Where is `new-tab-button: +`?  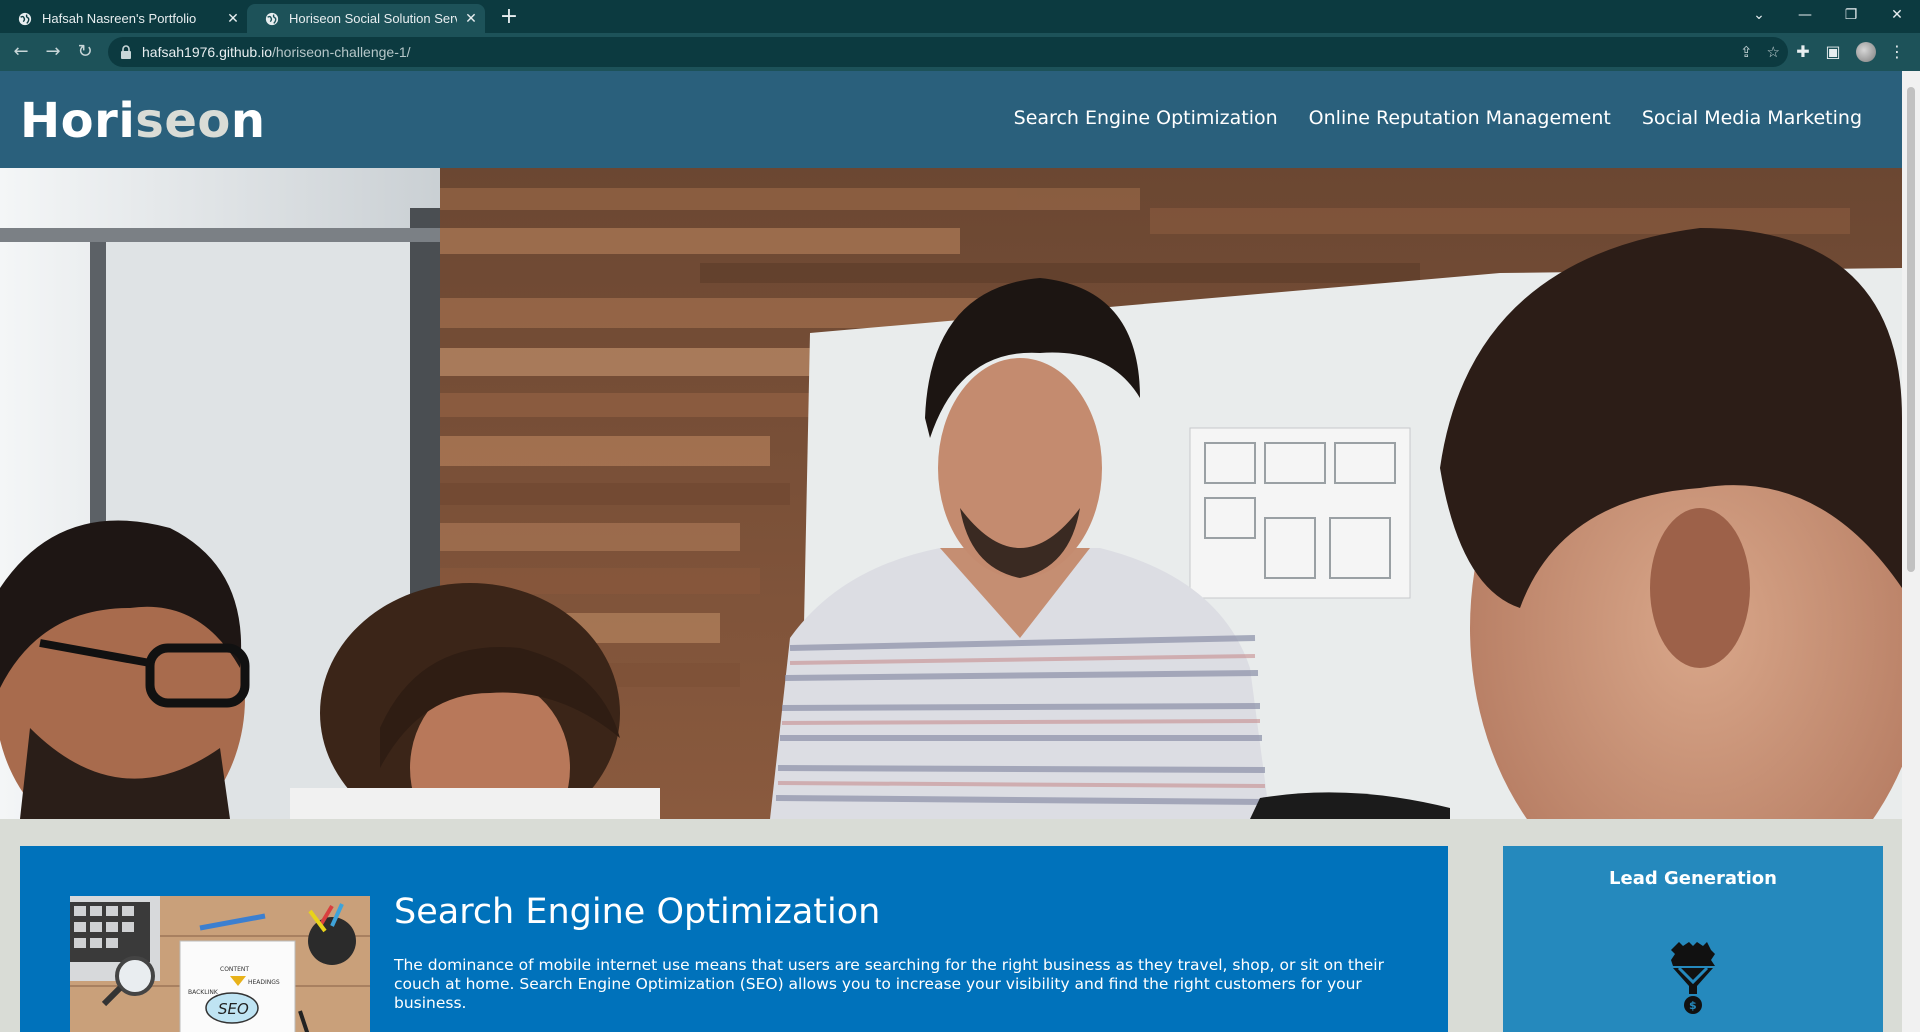 new-tab-button: + is located at coordinates (509, 17).